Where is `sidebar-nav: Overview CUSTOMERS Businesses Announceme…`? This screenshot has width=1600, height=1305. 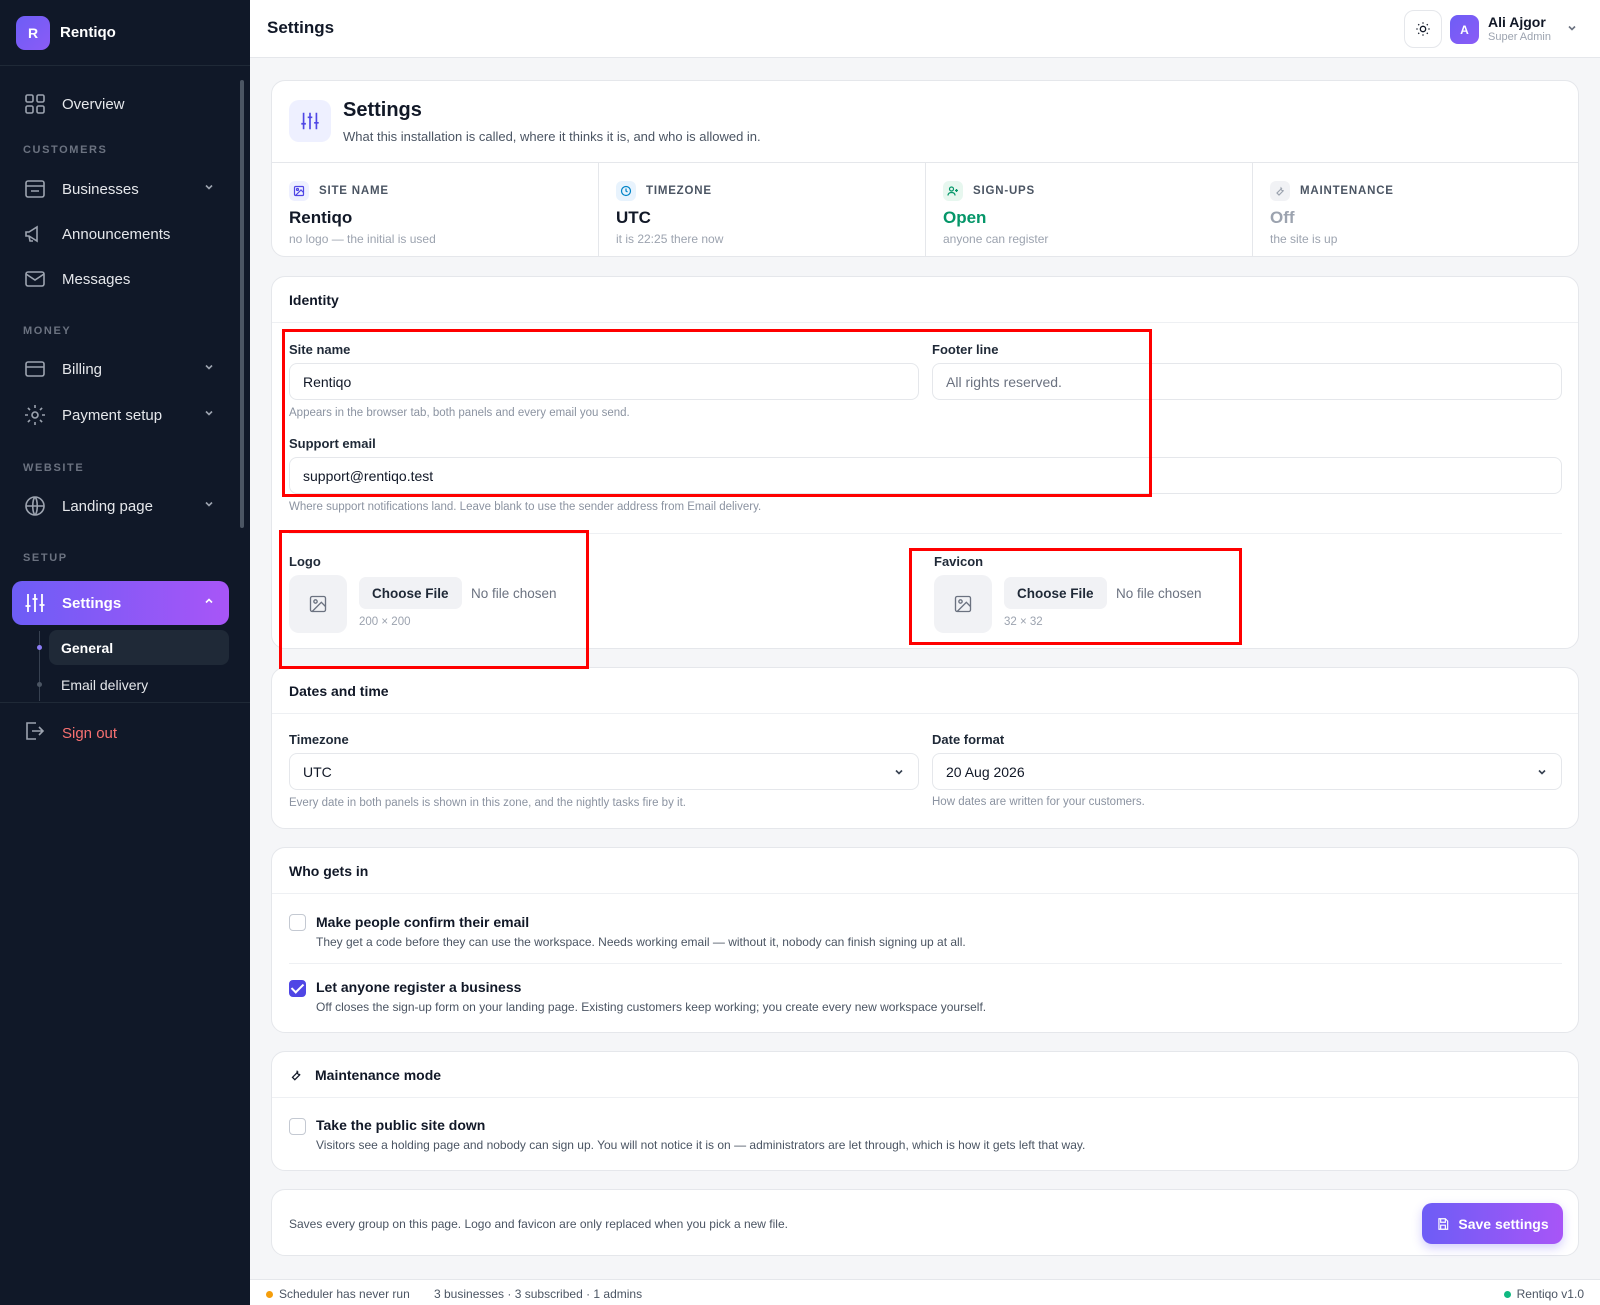
sidebar-nav: Overview CUSTOMERS Businesses Announceme… is located at coordinates (121, 384).